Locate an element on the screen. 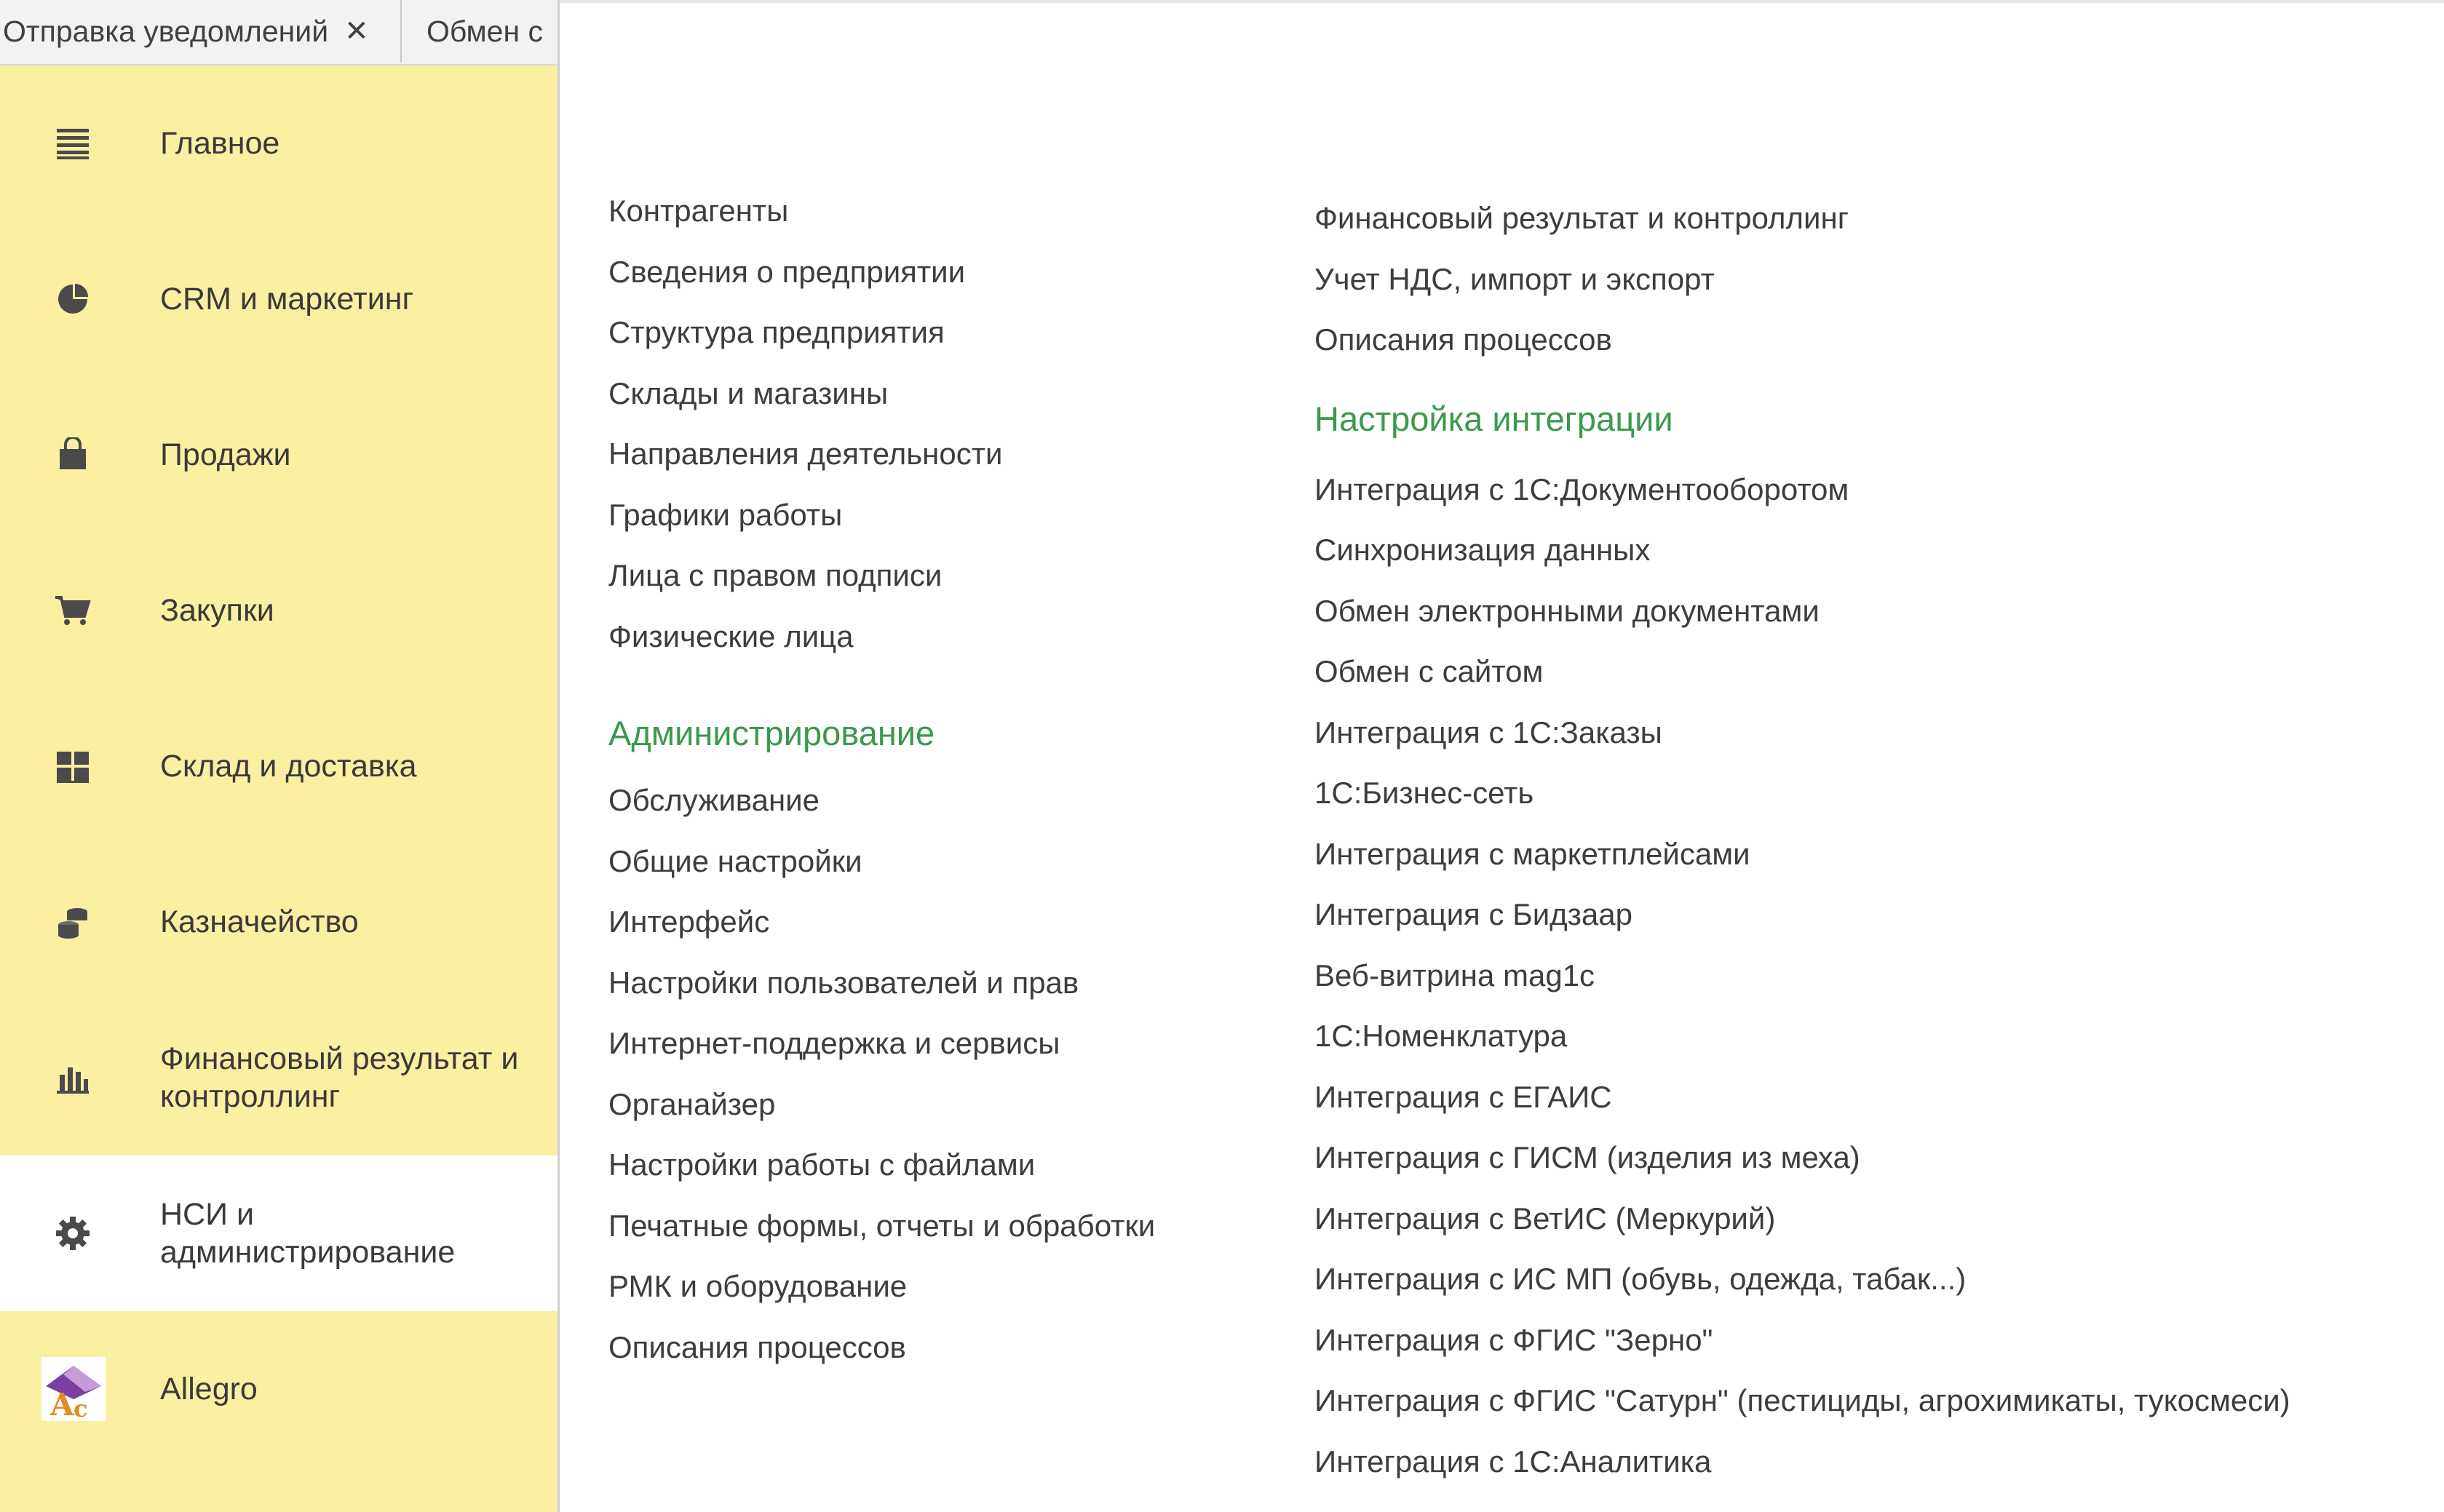  sidebar-item-sales: Продажи is located at coordinates (279, 455).